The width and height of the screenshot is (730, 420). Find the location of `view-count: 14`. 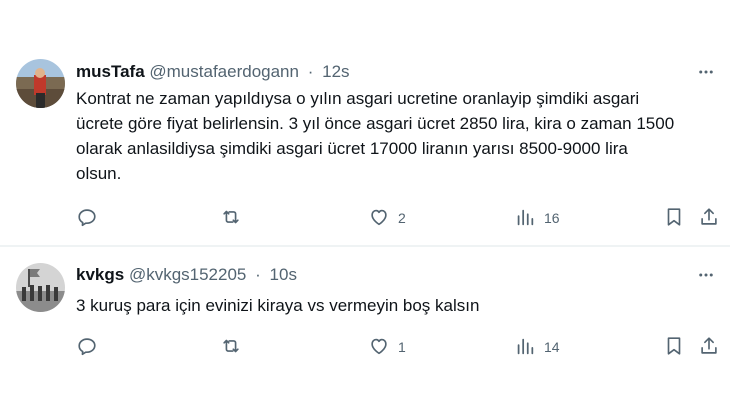

view-count: 14 is located at coordinates (552, 347).